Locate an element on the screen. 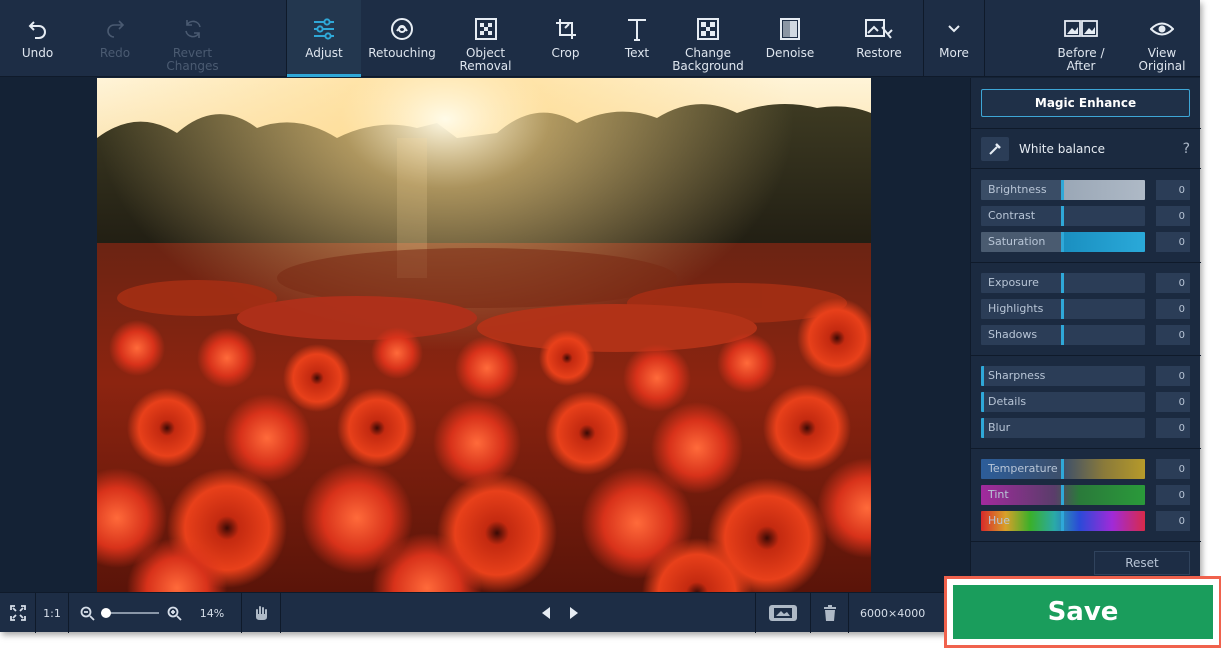 This screenshot has width=1221, height=650. details-value: 0 is located at coordinates (1173, 402).